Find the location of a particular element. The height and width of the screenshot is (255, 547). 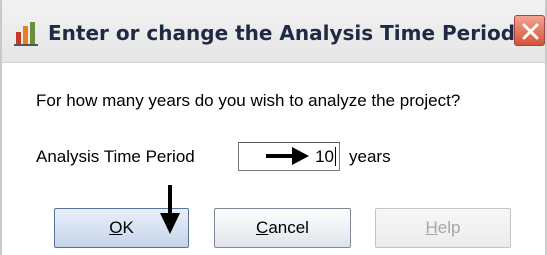

ok-label-rest: K is located at coordinates (128, 227).